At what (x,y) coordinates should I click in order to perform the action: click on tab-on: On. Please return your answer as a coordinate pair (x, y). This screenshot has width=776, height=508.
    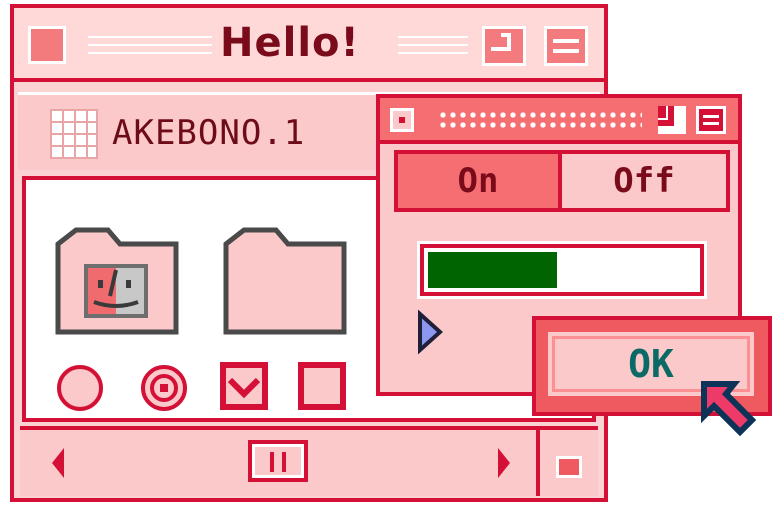
    Looking at the image, I should click on (478, 181).